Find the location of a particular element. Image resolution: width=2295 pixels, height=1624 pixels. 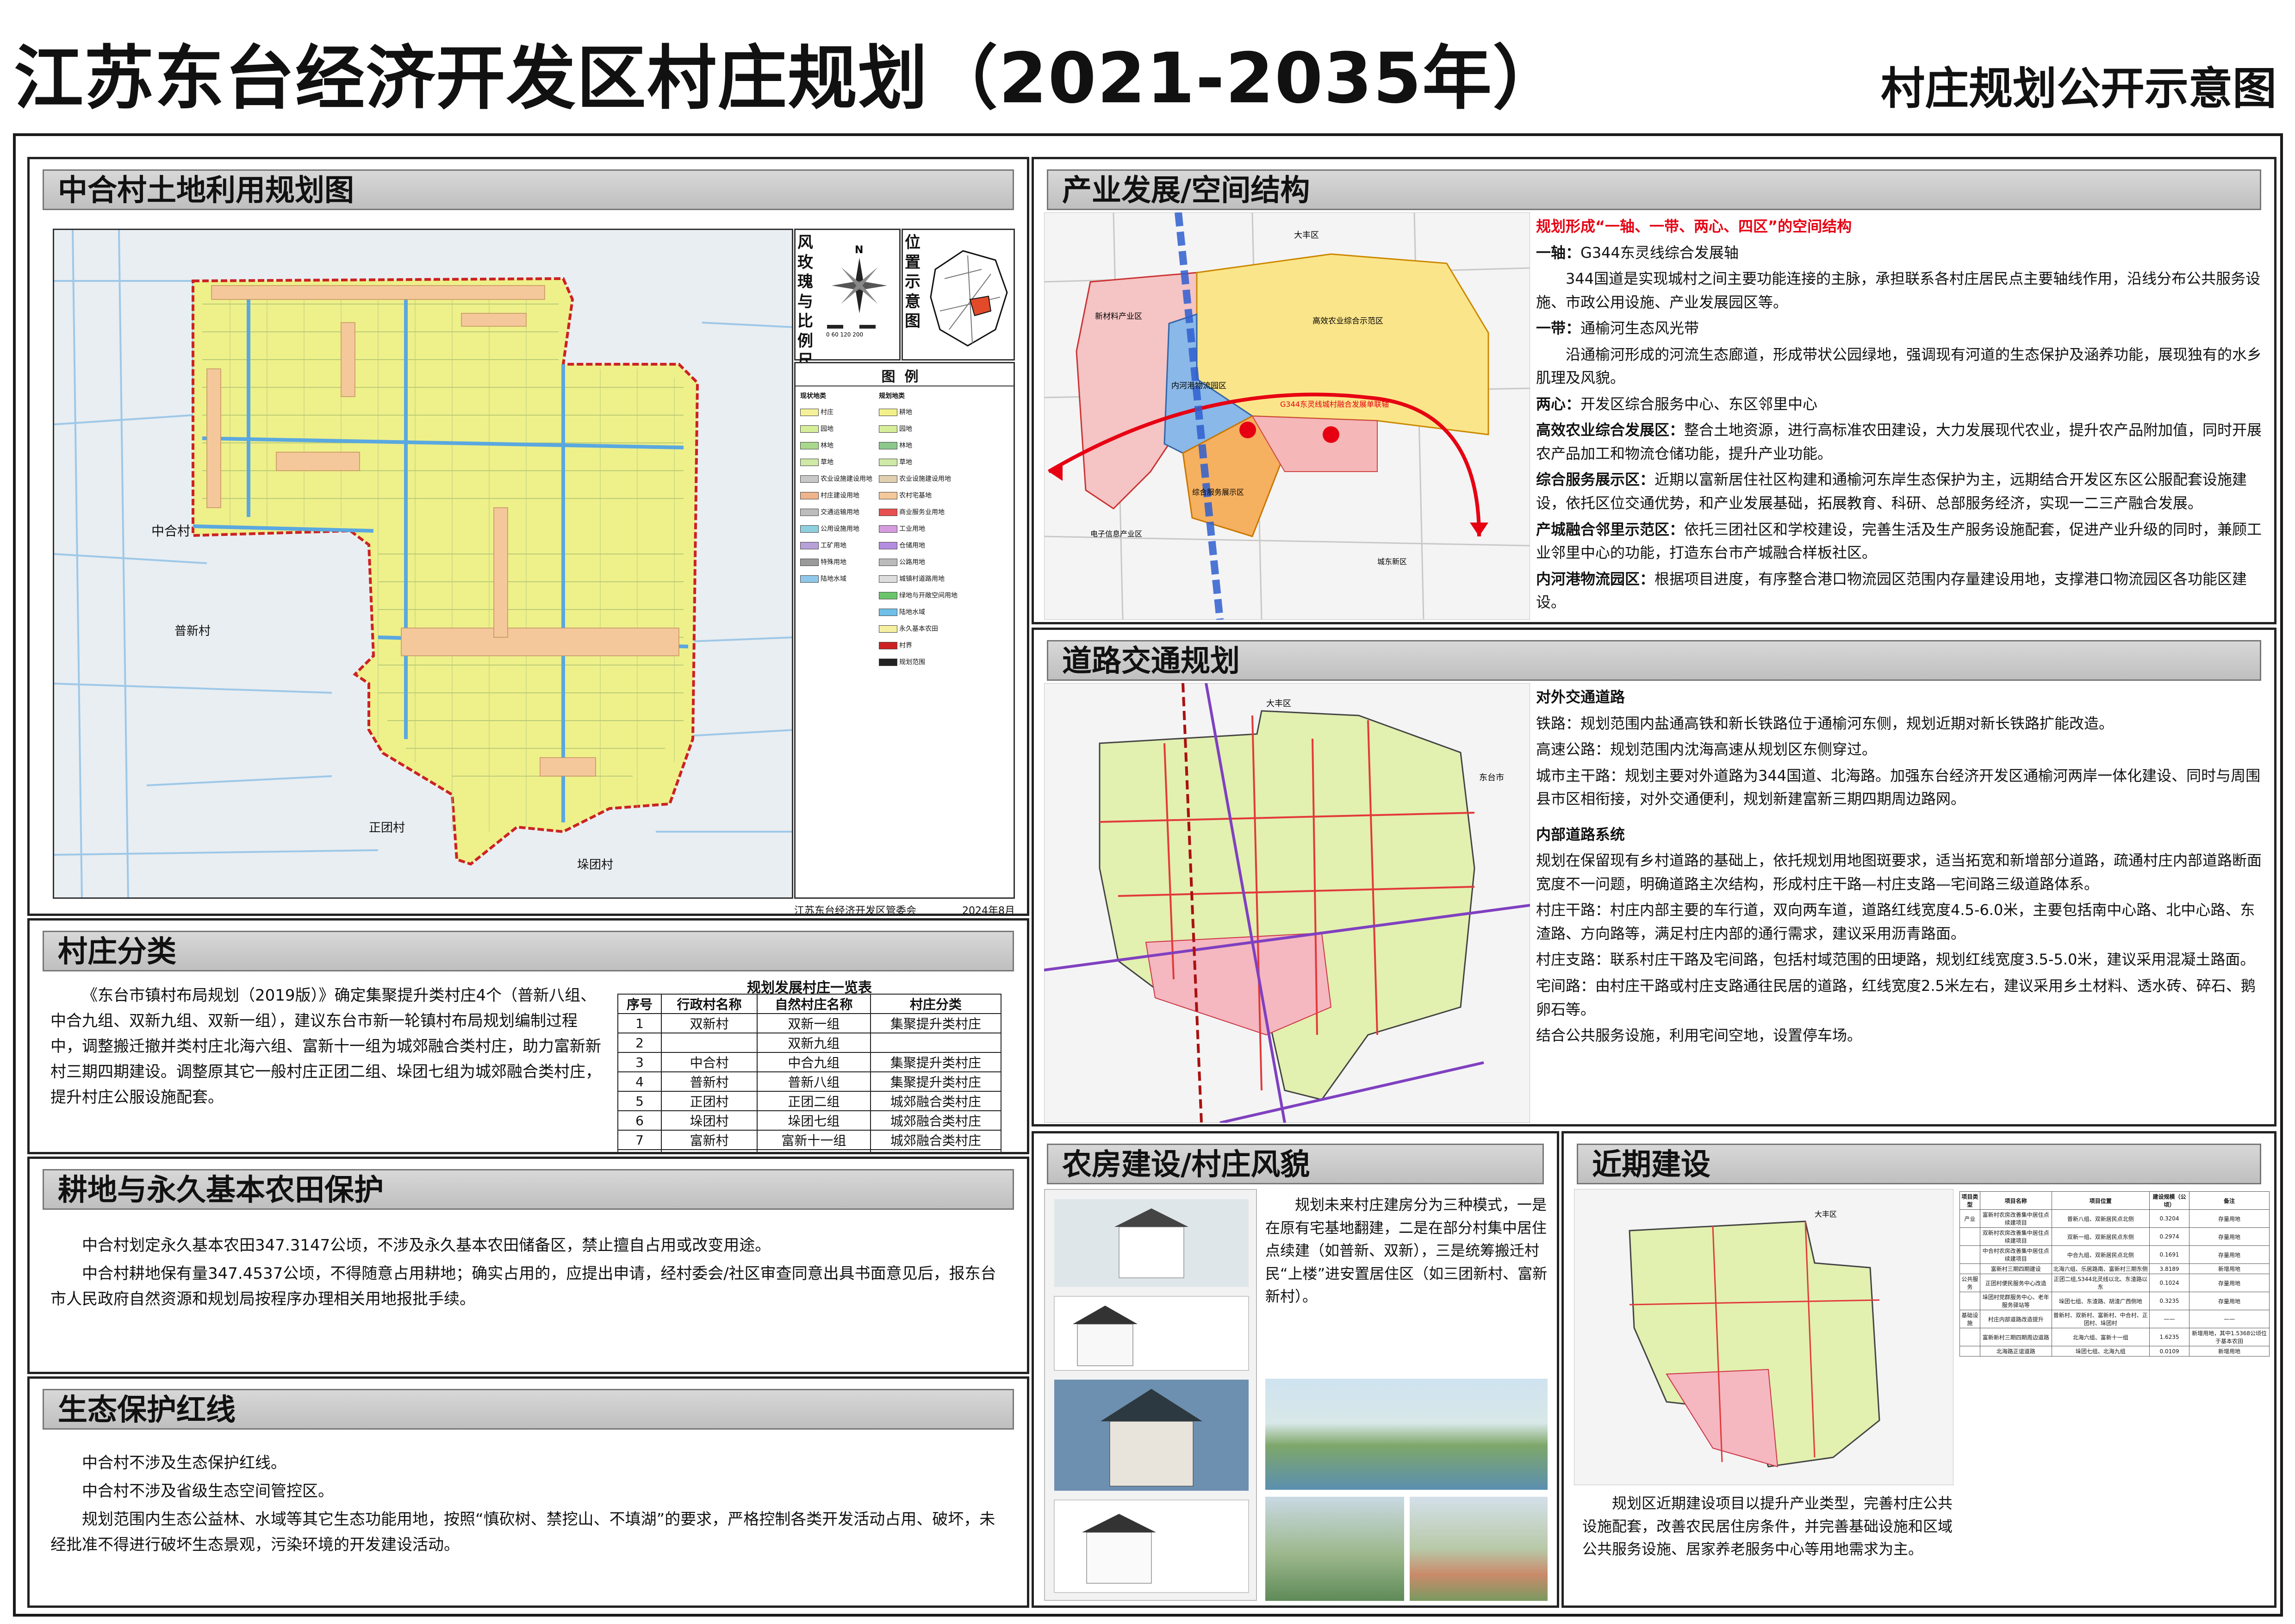

wind-rose-box: 风玫瑰与比例尺 N 0 60 120 200 is located at coordinates (847, 299).